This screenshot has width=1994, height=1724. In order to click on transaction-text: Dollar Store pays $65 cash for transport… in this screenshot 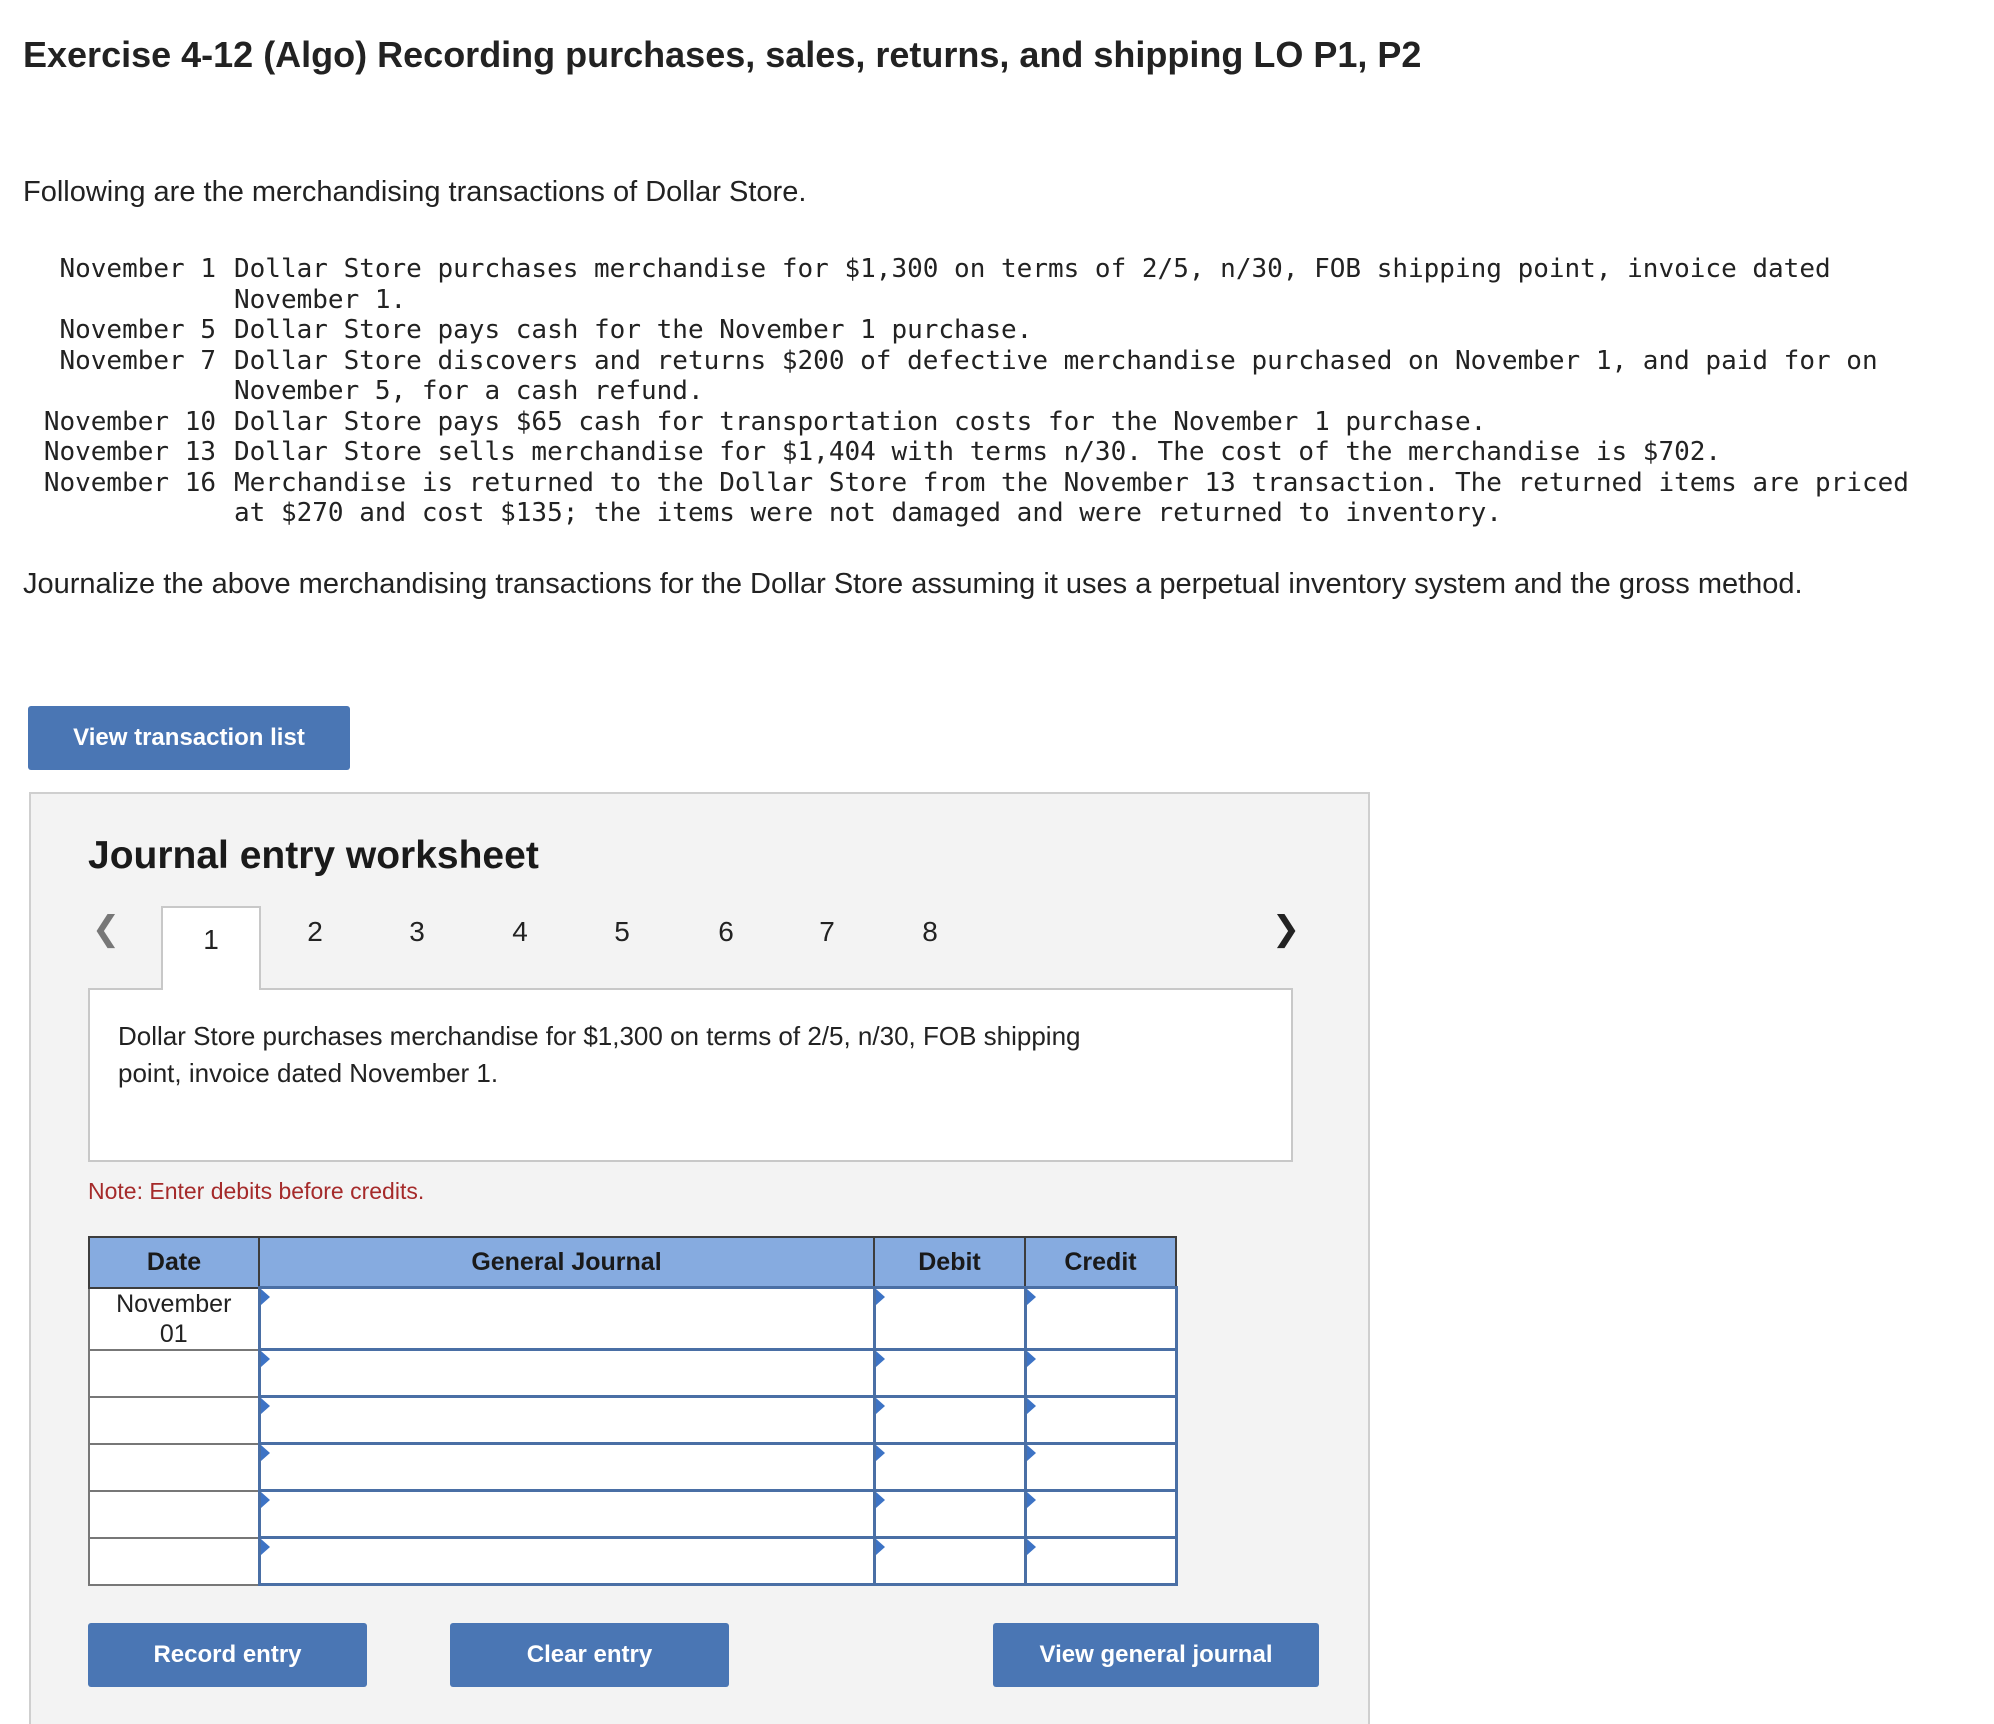, I will do `click(860, 421)`.